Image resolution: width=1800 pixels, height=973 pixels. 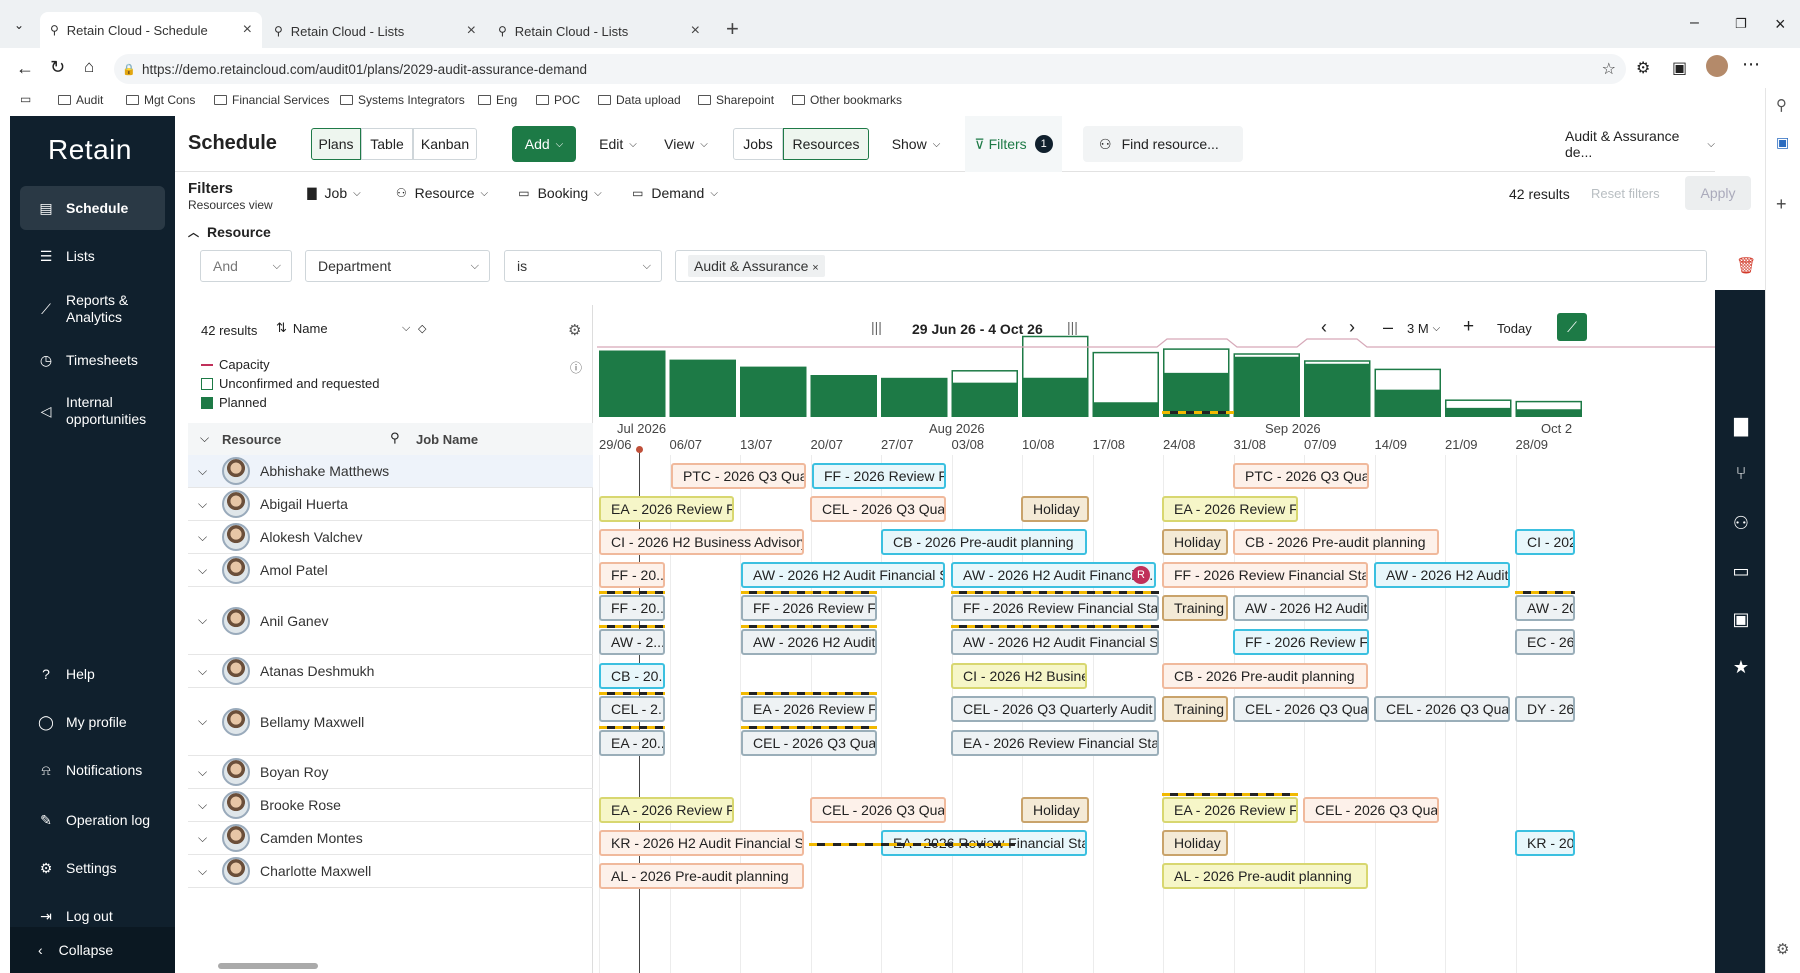 I want to click on booking-bar: DY - 26 -, so click(x=1545, y=709).